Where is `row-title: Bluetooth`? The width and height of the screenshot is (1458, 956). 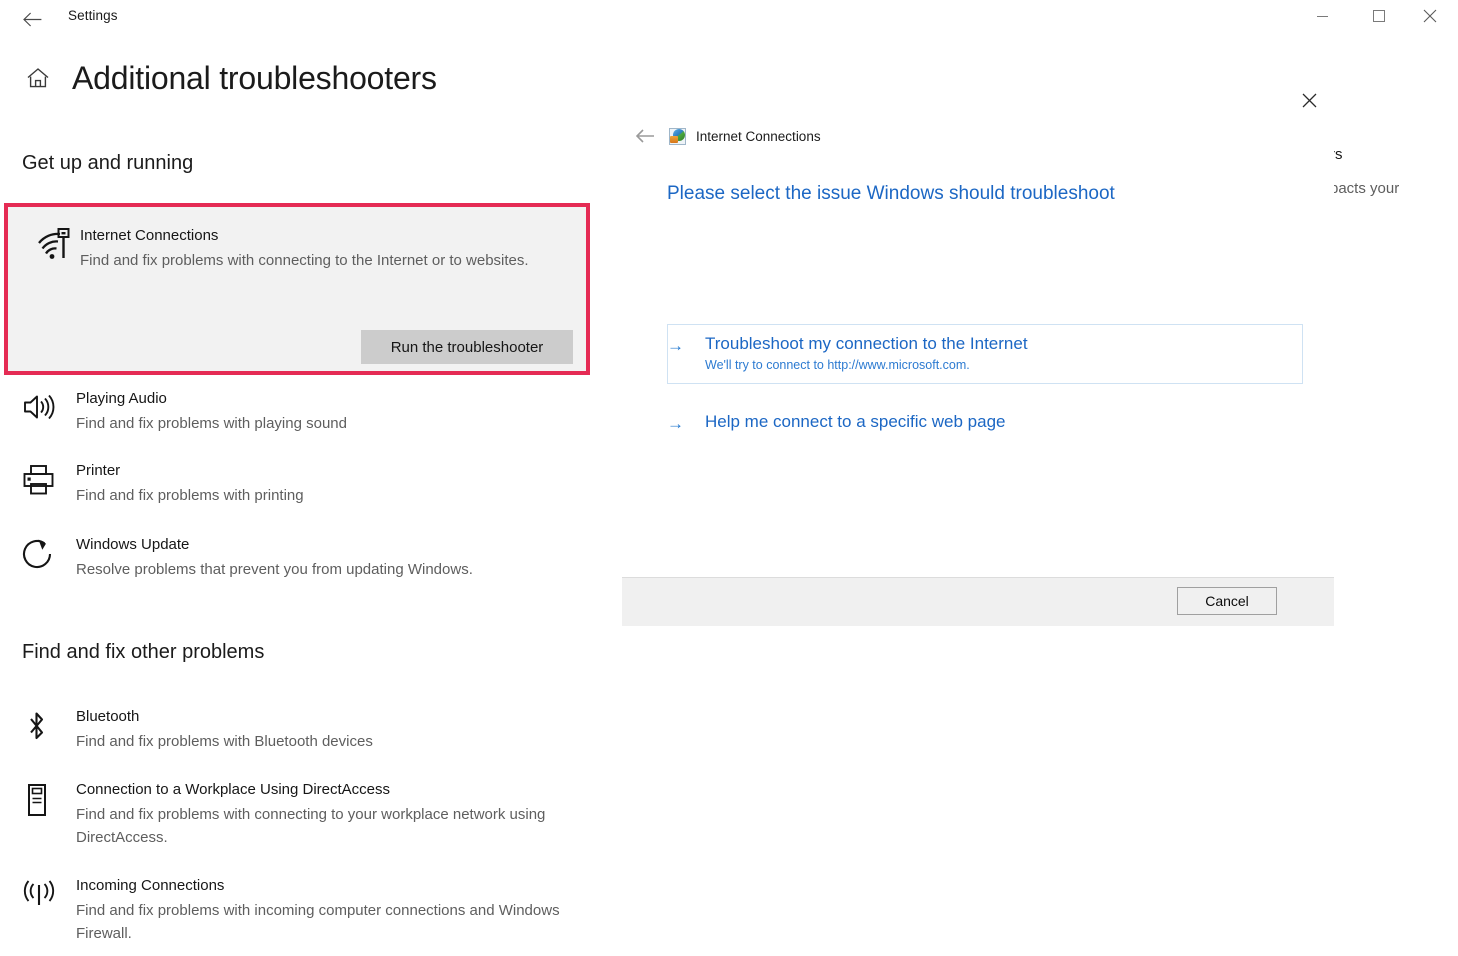 row-title: Bluetooth is located at coordinates (108, 716).